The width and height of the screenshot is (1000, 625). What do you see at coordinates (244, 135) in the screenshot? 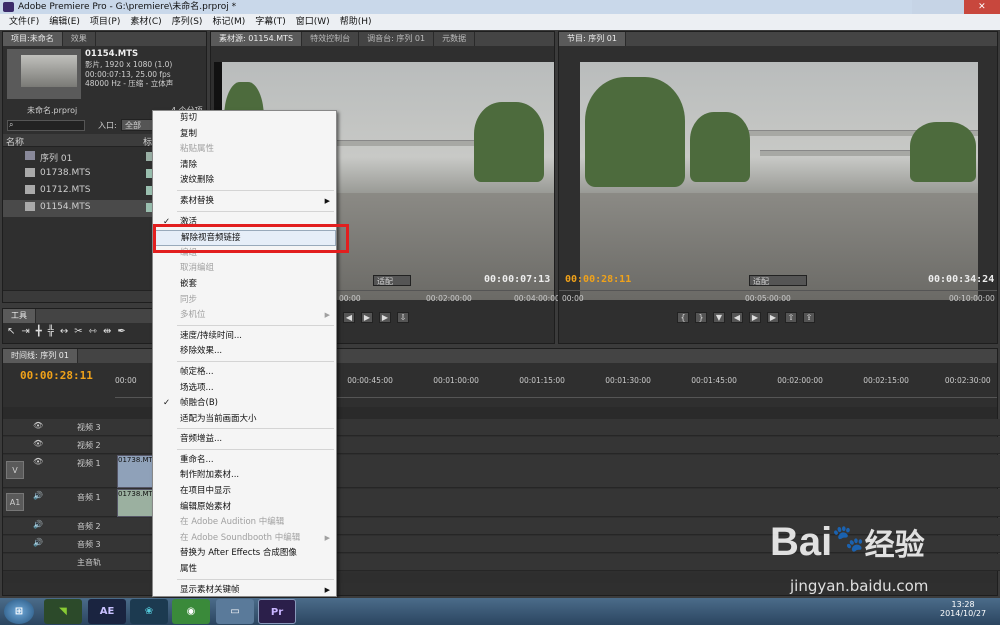
I see `context-menu-item: 复制` at bounding box center [244, 135].